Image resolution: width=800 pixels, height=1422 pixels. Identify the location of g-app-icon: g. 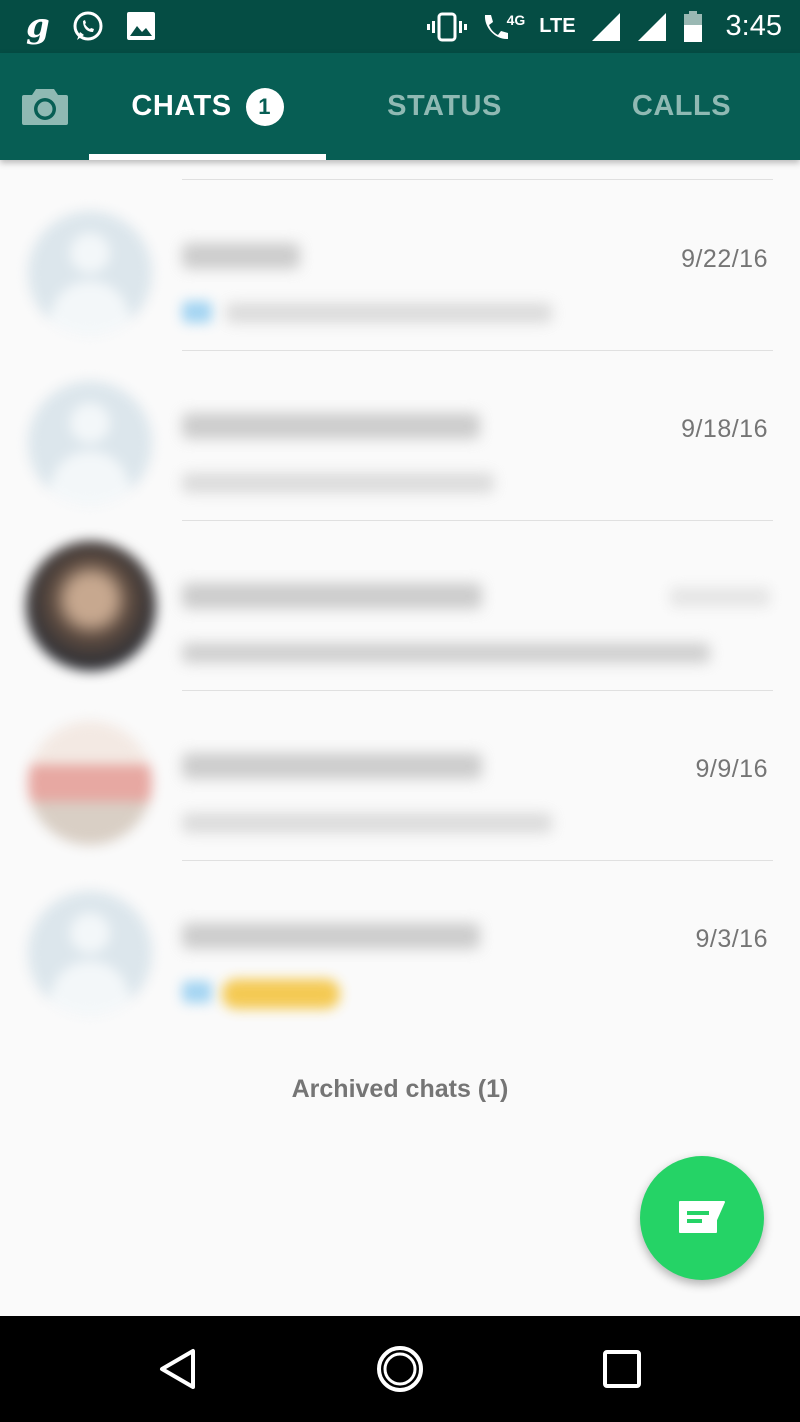
(38, 26).